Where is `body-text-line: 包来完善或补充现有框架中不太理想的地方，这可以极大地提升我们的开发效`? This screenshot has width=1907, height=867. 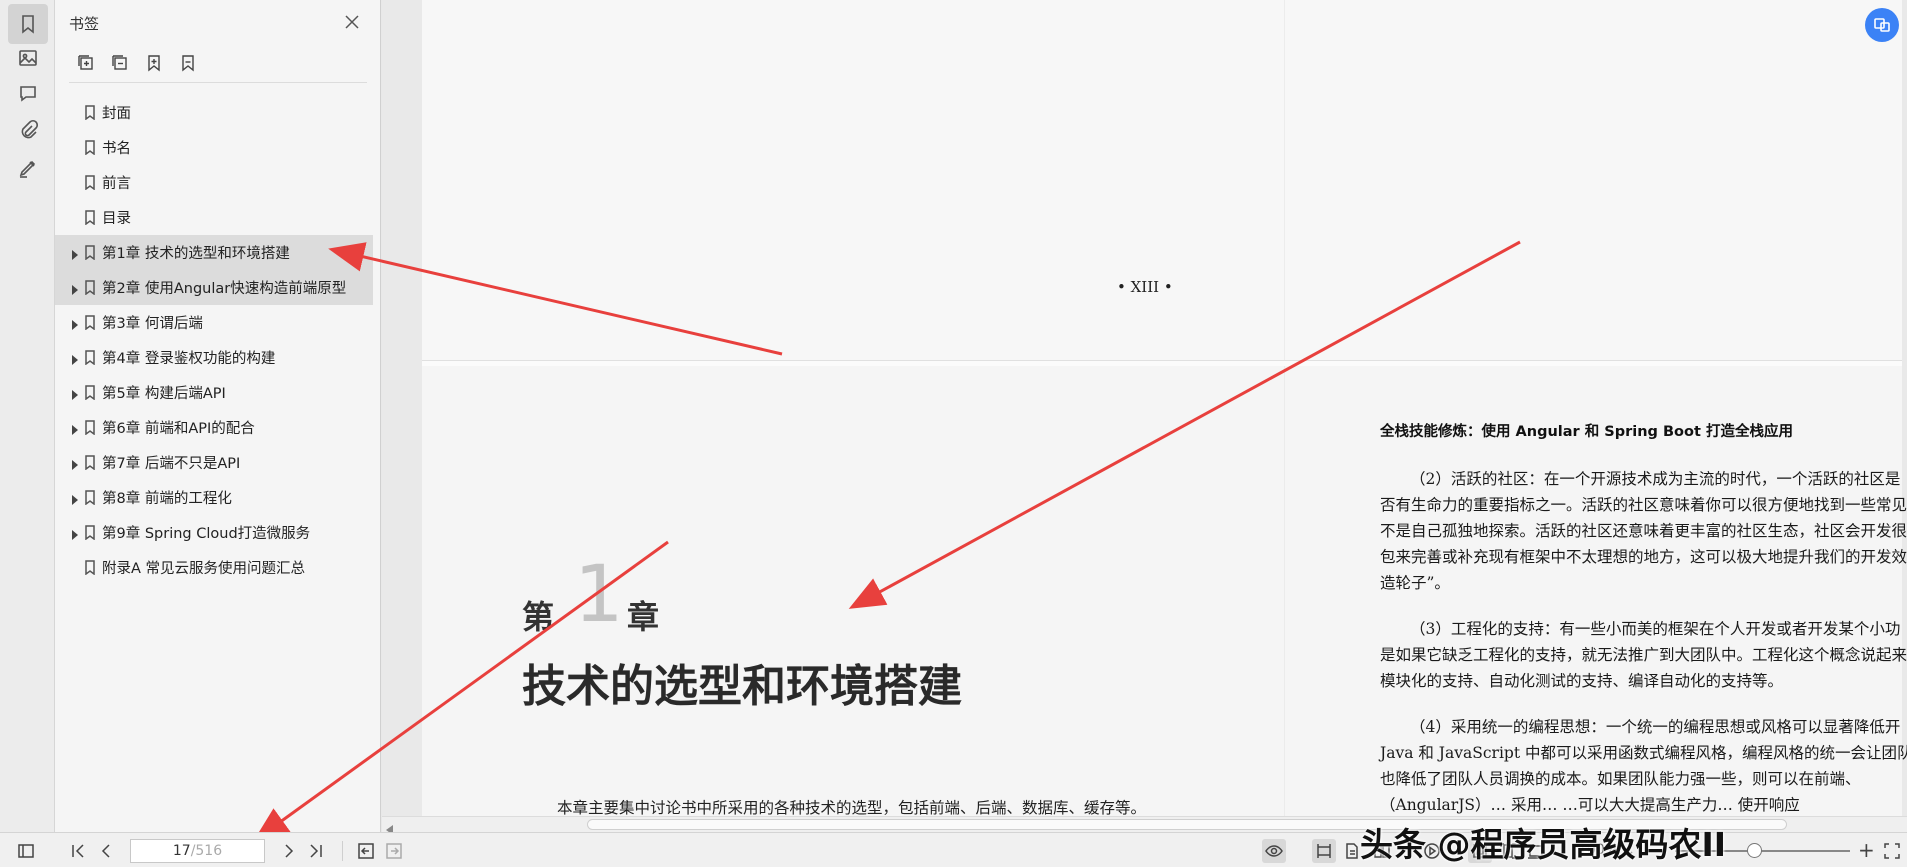 body-text-line: 包来完善或补充现有框架中不太理想的地方，这可以极大地提升我们的开发效 is located at coordinates (1643, 557).